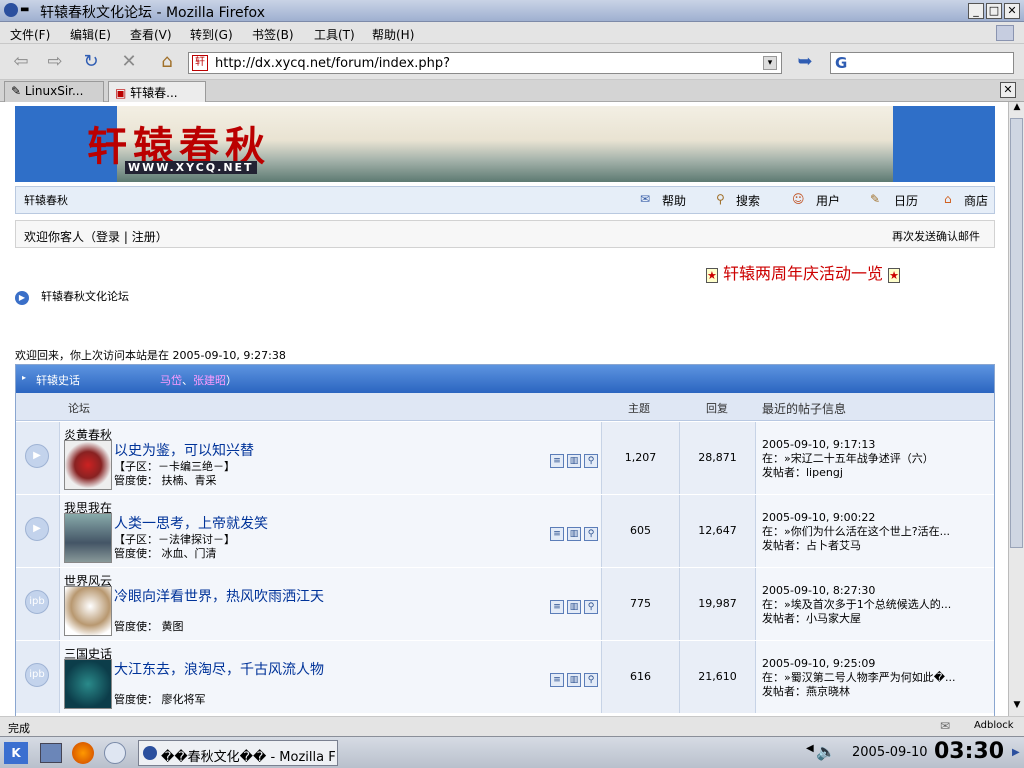 Image resolution: width=1024 pixels, height=768 pixels. Describe the element at coordinates (718, 677) in the screenshot. I see `forum-replies: 21,610` at that location.